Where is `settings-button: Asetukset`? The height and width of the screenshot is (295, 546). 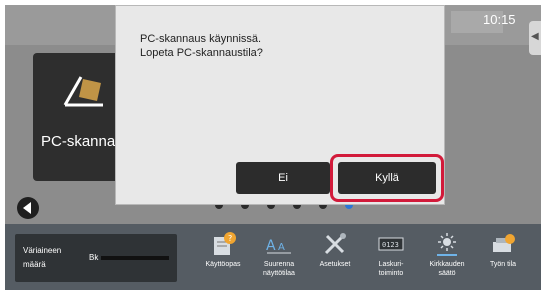
settings-button: Asetukset is located at coordinates (335, 248).